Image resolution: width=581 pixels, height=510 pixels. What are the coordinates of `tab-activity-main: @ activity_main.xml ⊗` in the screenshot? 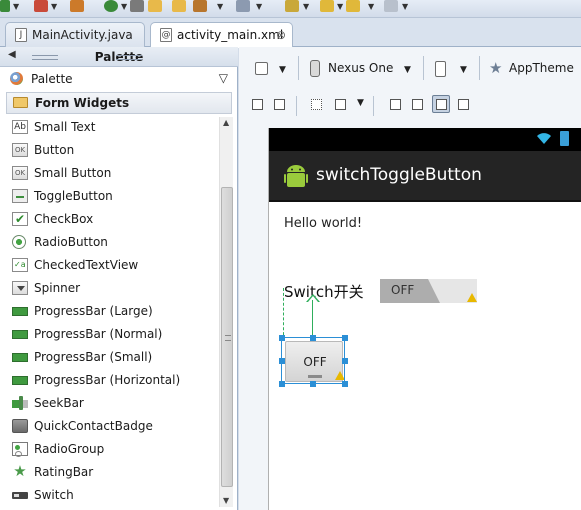 It's located at (221, 35).